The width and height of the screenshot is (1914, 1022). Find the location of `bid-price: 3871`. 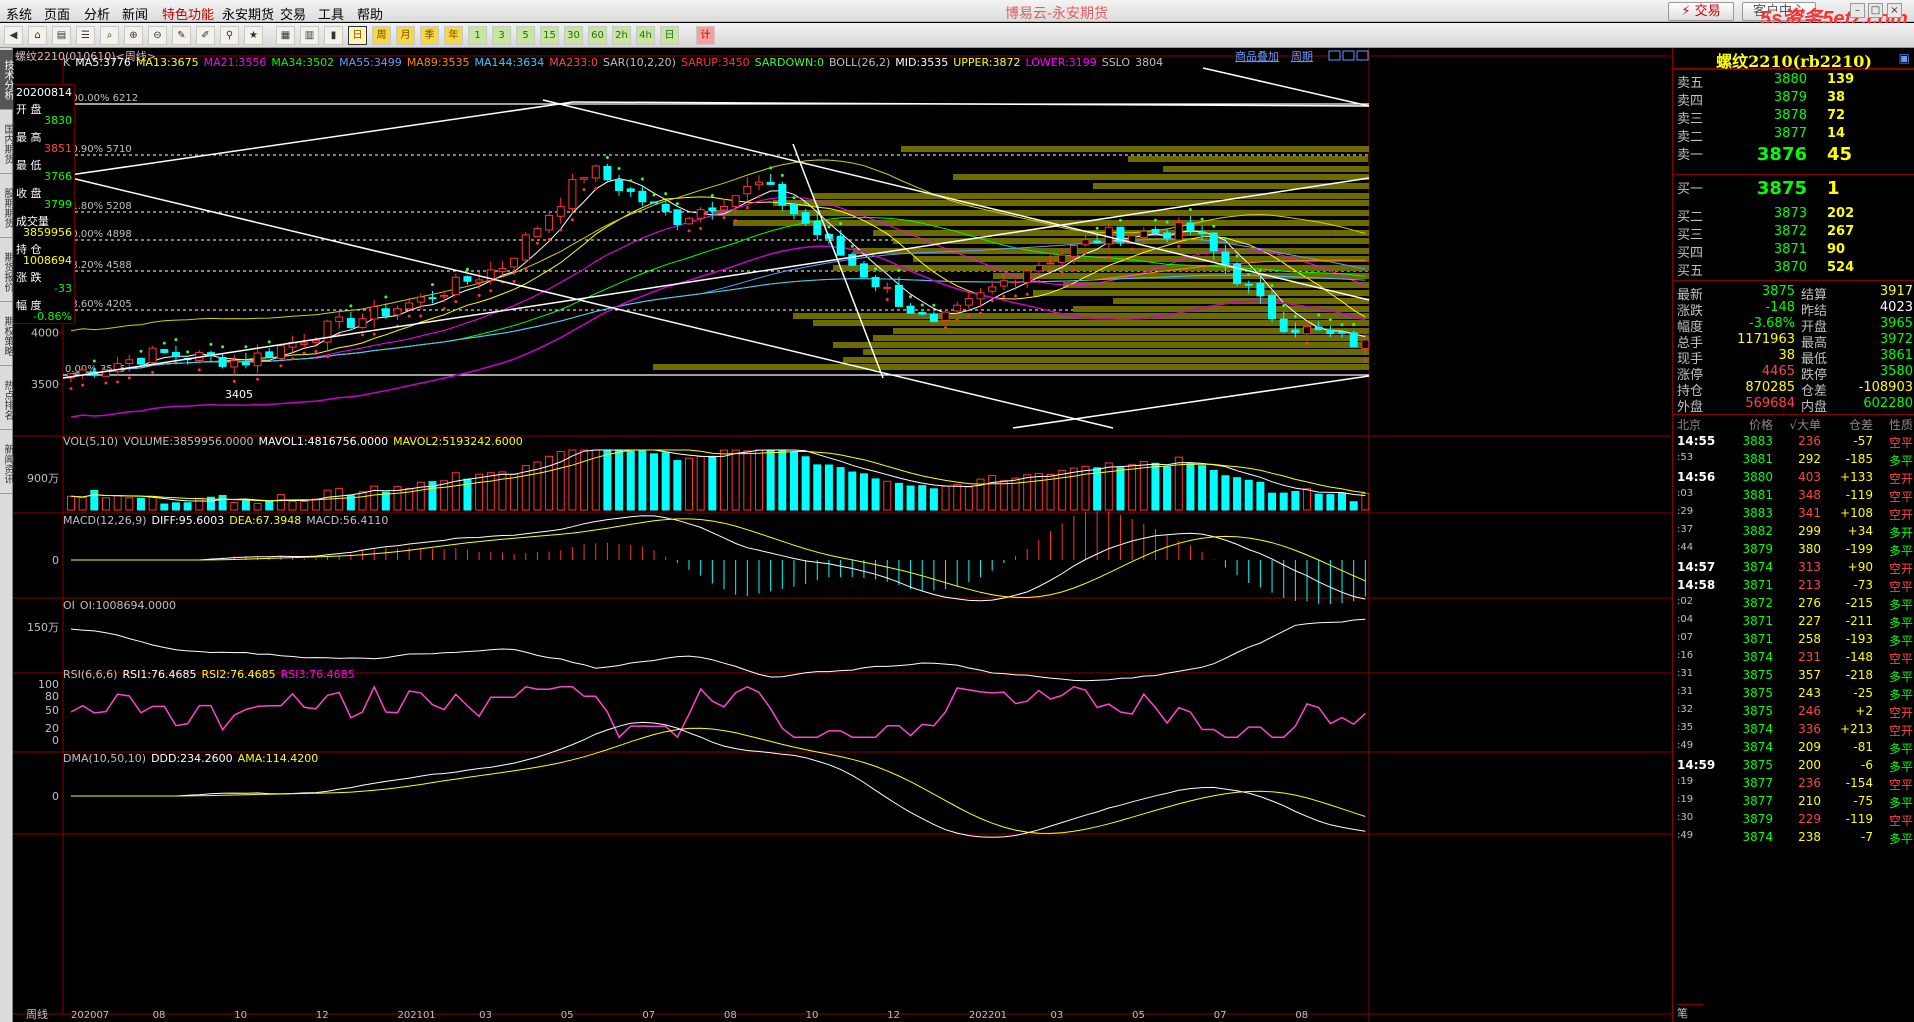

bid-price: 3871 is located at coordinates (1790, 249).